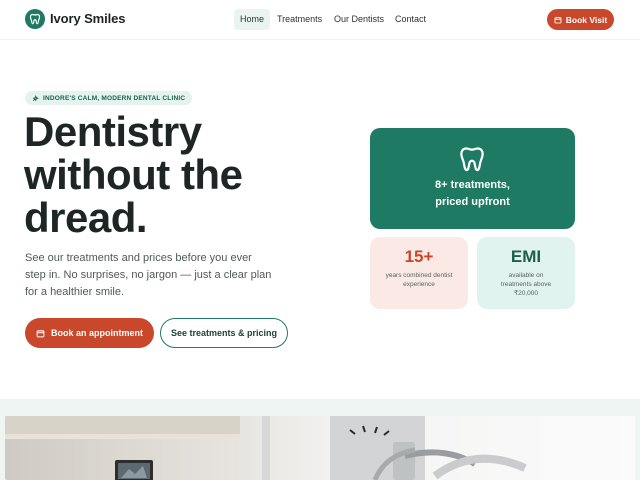 This screenshot has width=640, height=480. I want to click on clinic-photo, so click(320, 448).